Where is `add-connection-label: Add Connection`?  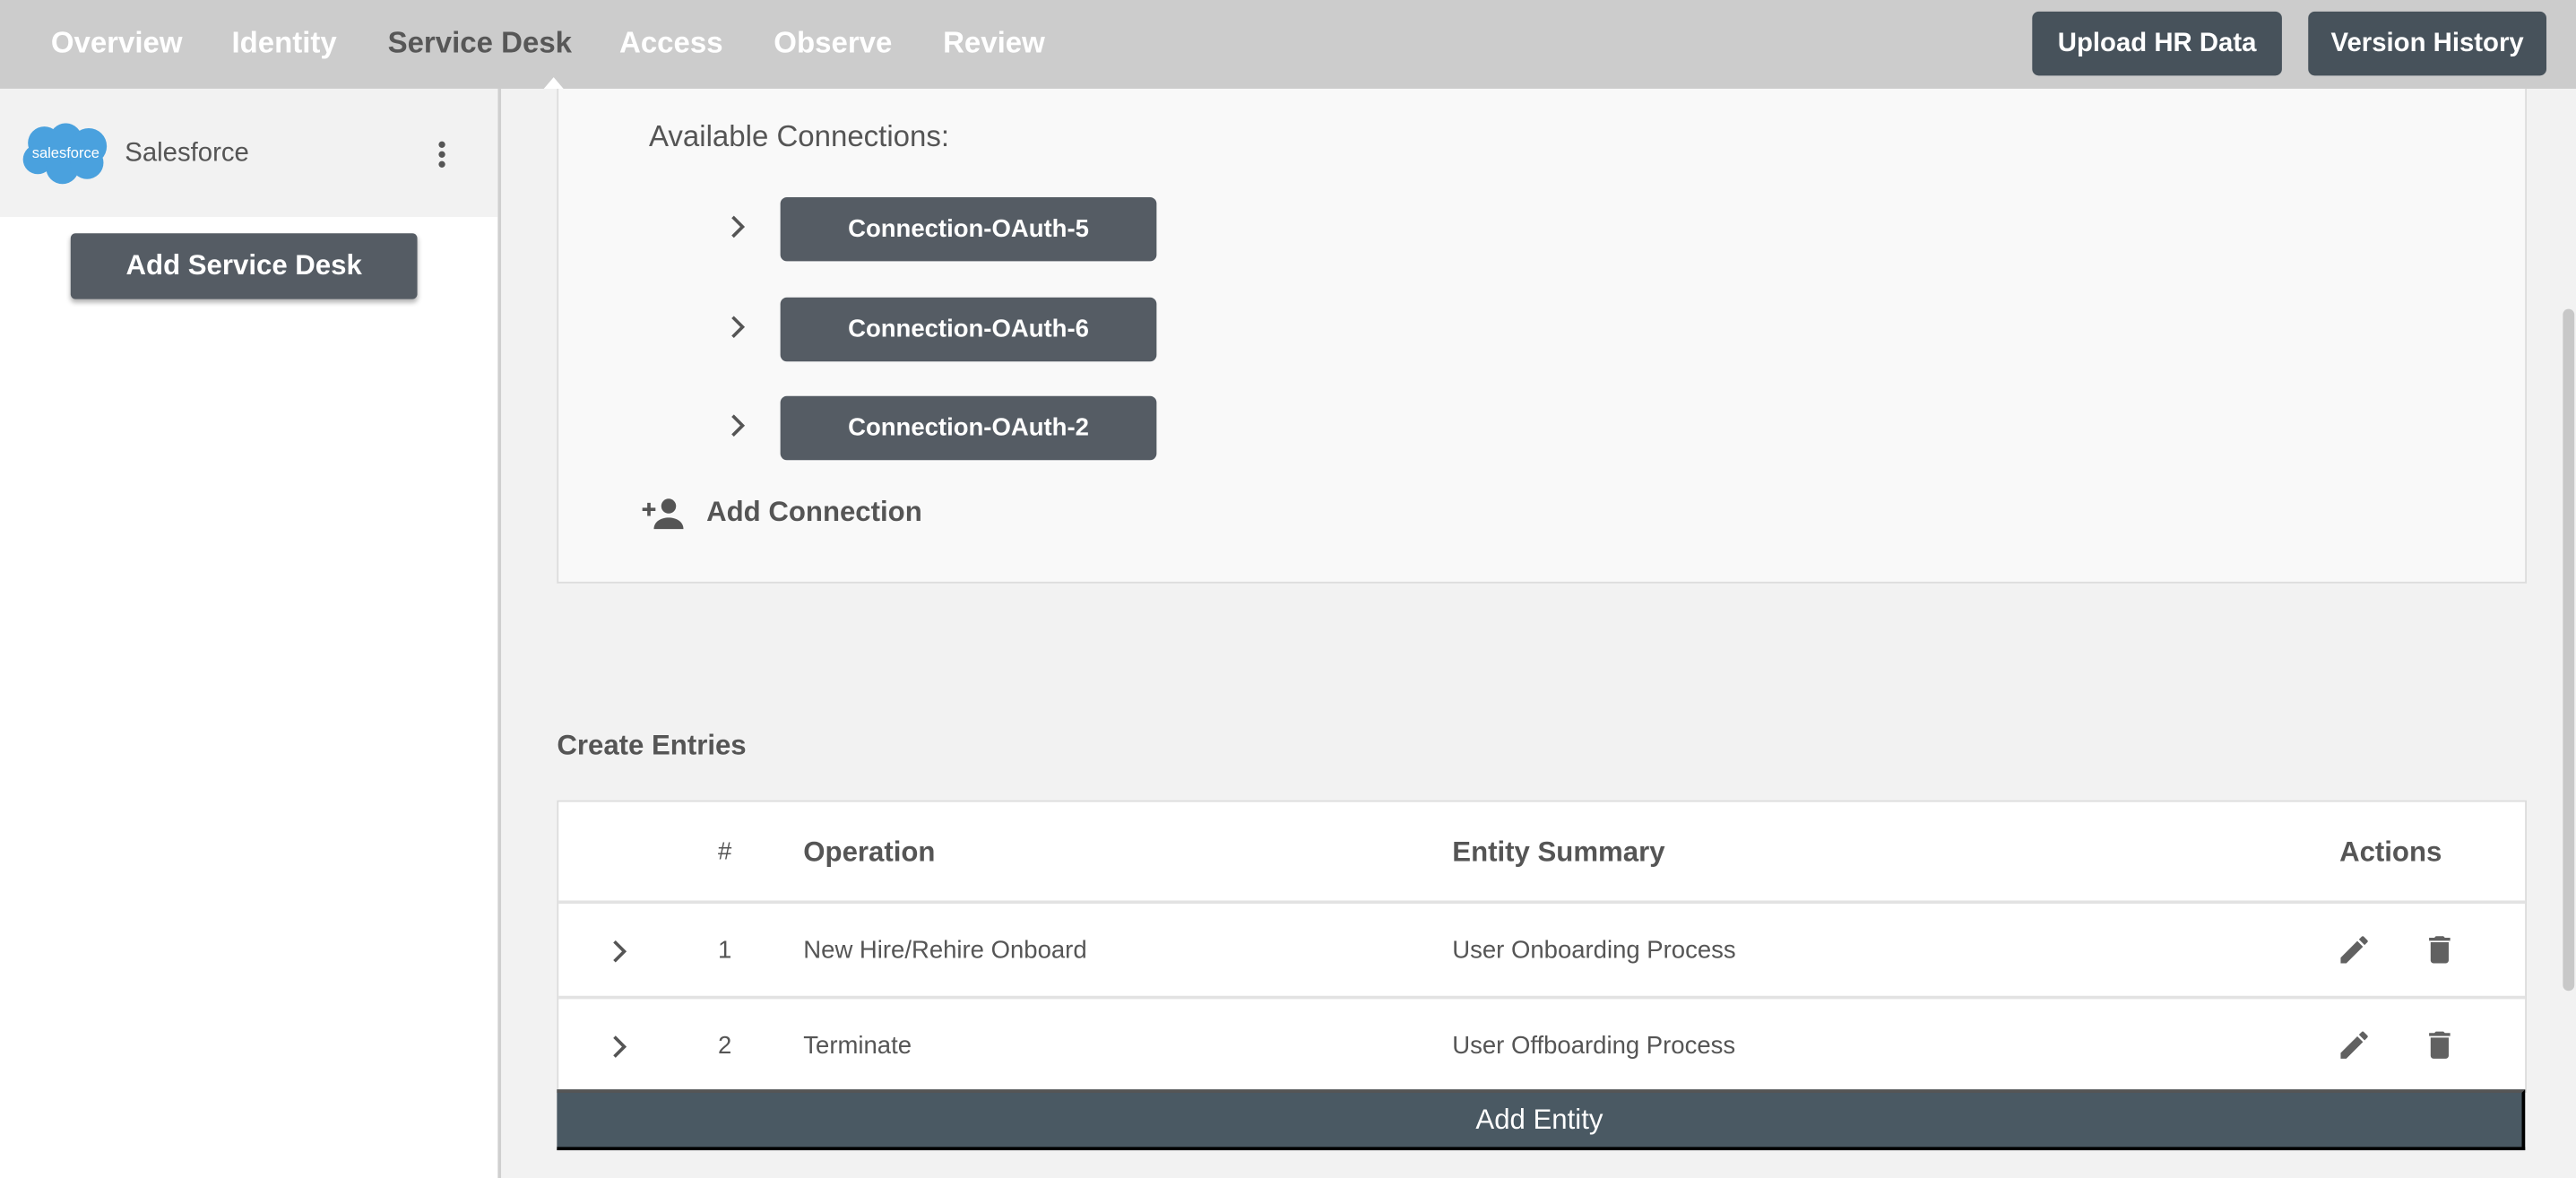 add-connection-label: Add Connection is located at coordinates (814, 512).